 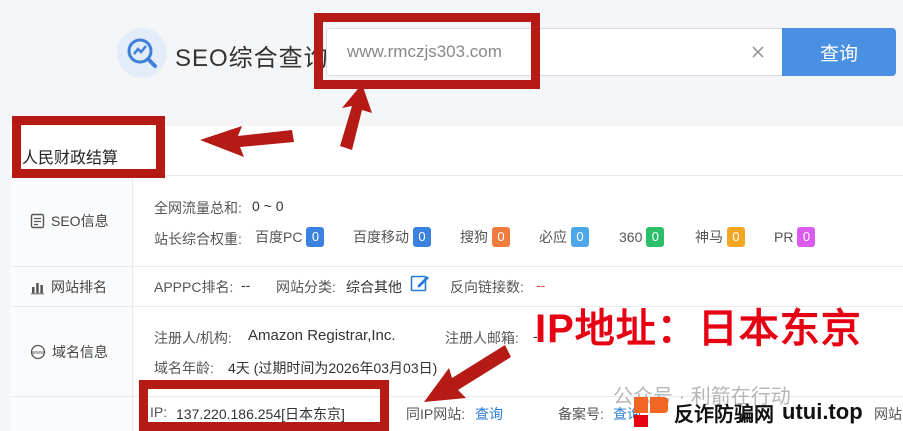 I want to click on weight-360: 360 0, so click(x=642, y=237).